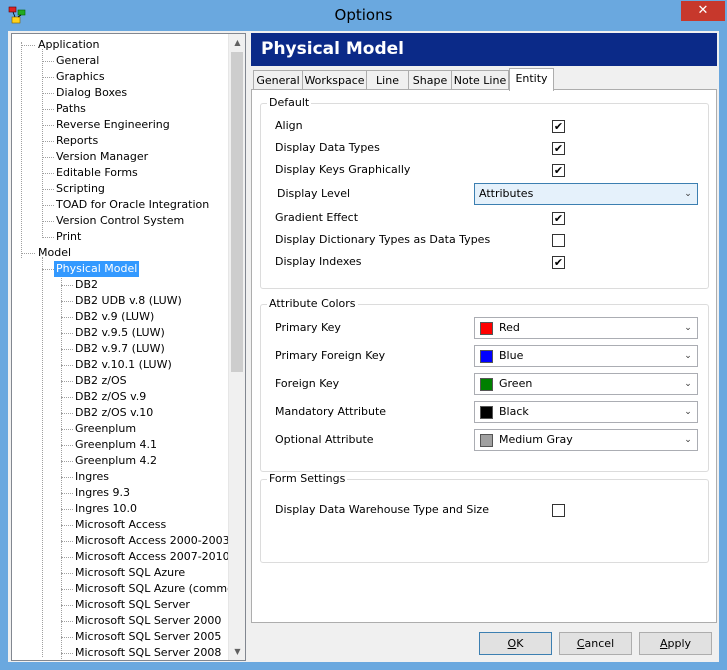 The image size is (727, 670). Describe the element at coordinates (558, 148) in the screenshot. I see `display-data-types-checkbox: ✔` at that location.